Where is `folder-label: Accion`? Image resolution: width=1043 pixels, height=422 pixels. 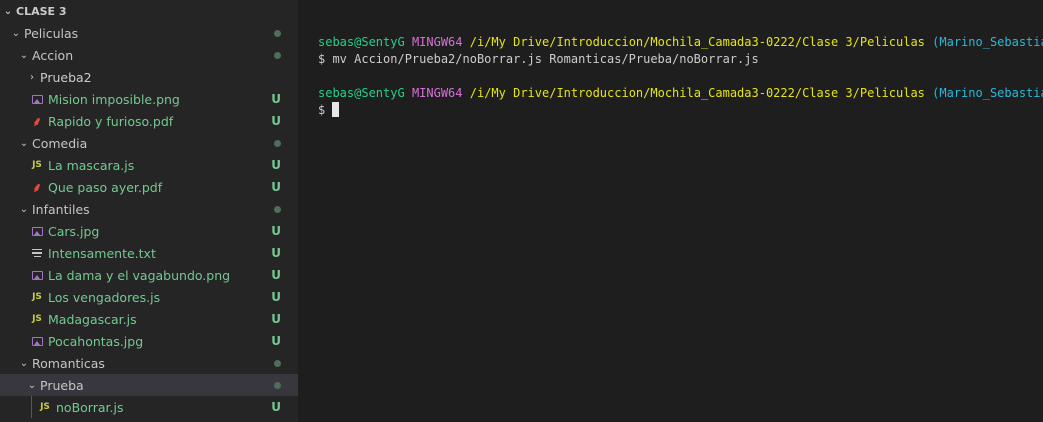
folder-label: Accion is located at coordinates (53, 55).